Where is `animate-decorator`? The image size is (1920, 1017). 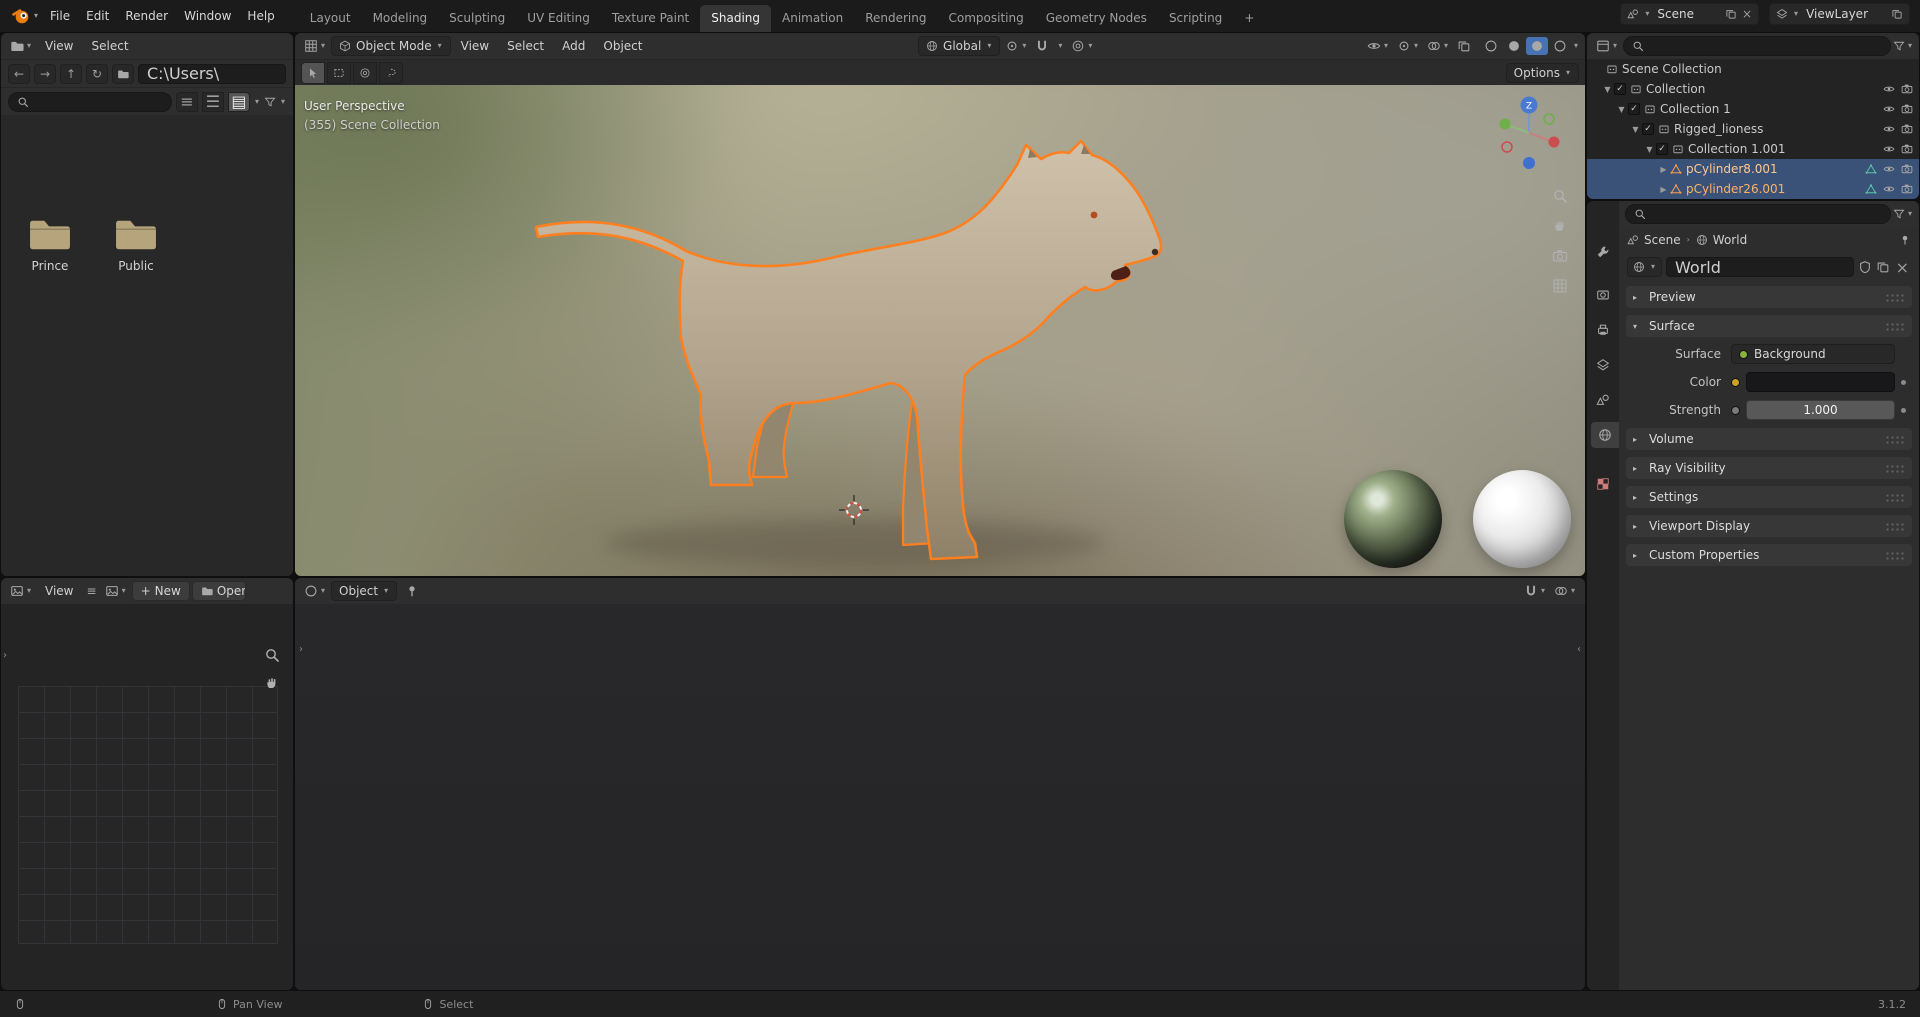
animate-decorator is located at coordinates (1903, 382).